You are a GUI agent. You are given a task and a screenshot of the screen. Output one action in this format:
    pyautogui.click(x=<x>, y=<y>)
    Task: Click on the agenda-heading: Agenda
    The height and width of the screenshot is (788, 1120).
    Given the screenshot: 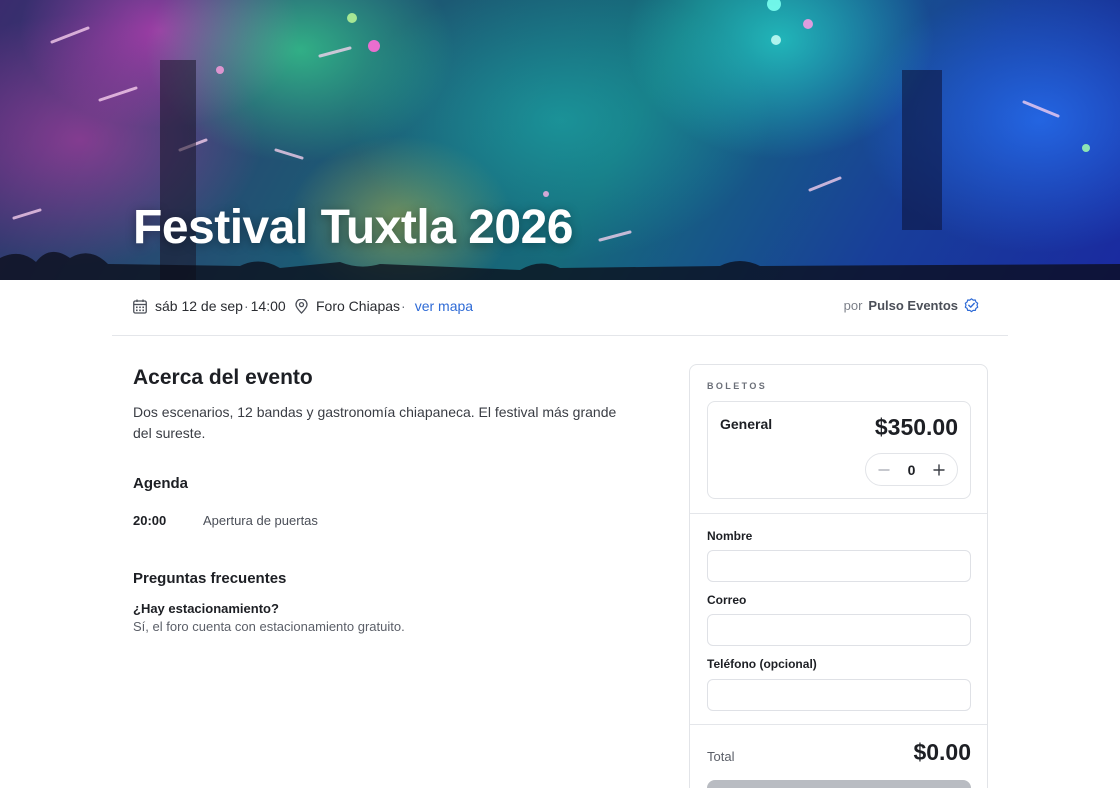 What is the action you would take?
    pyautogui.click(x=161, y=483)
    